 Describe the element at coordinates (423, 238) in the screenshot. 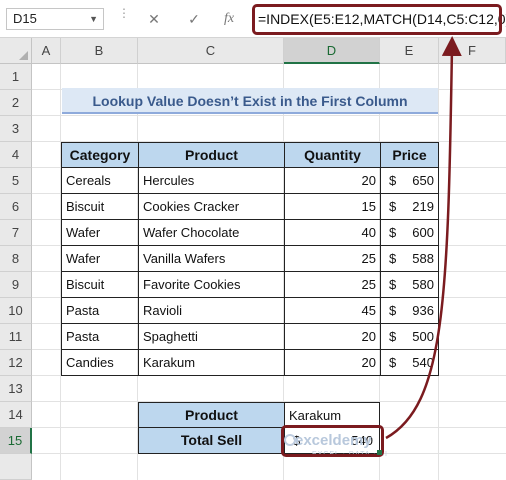

I see `connector-arrow` at that location.